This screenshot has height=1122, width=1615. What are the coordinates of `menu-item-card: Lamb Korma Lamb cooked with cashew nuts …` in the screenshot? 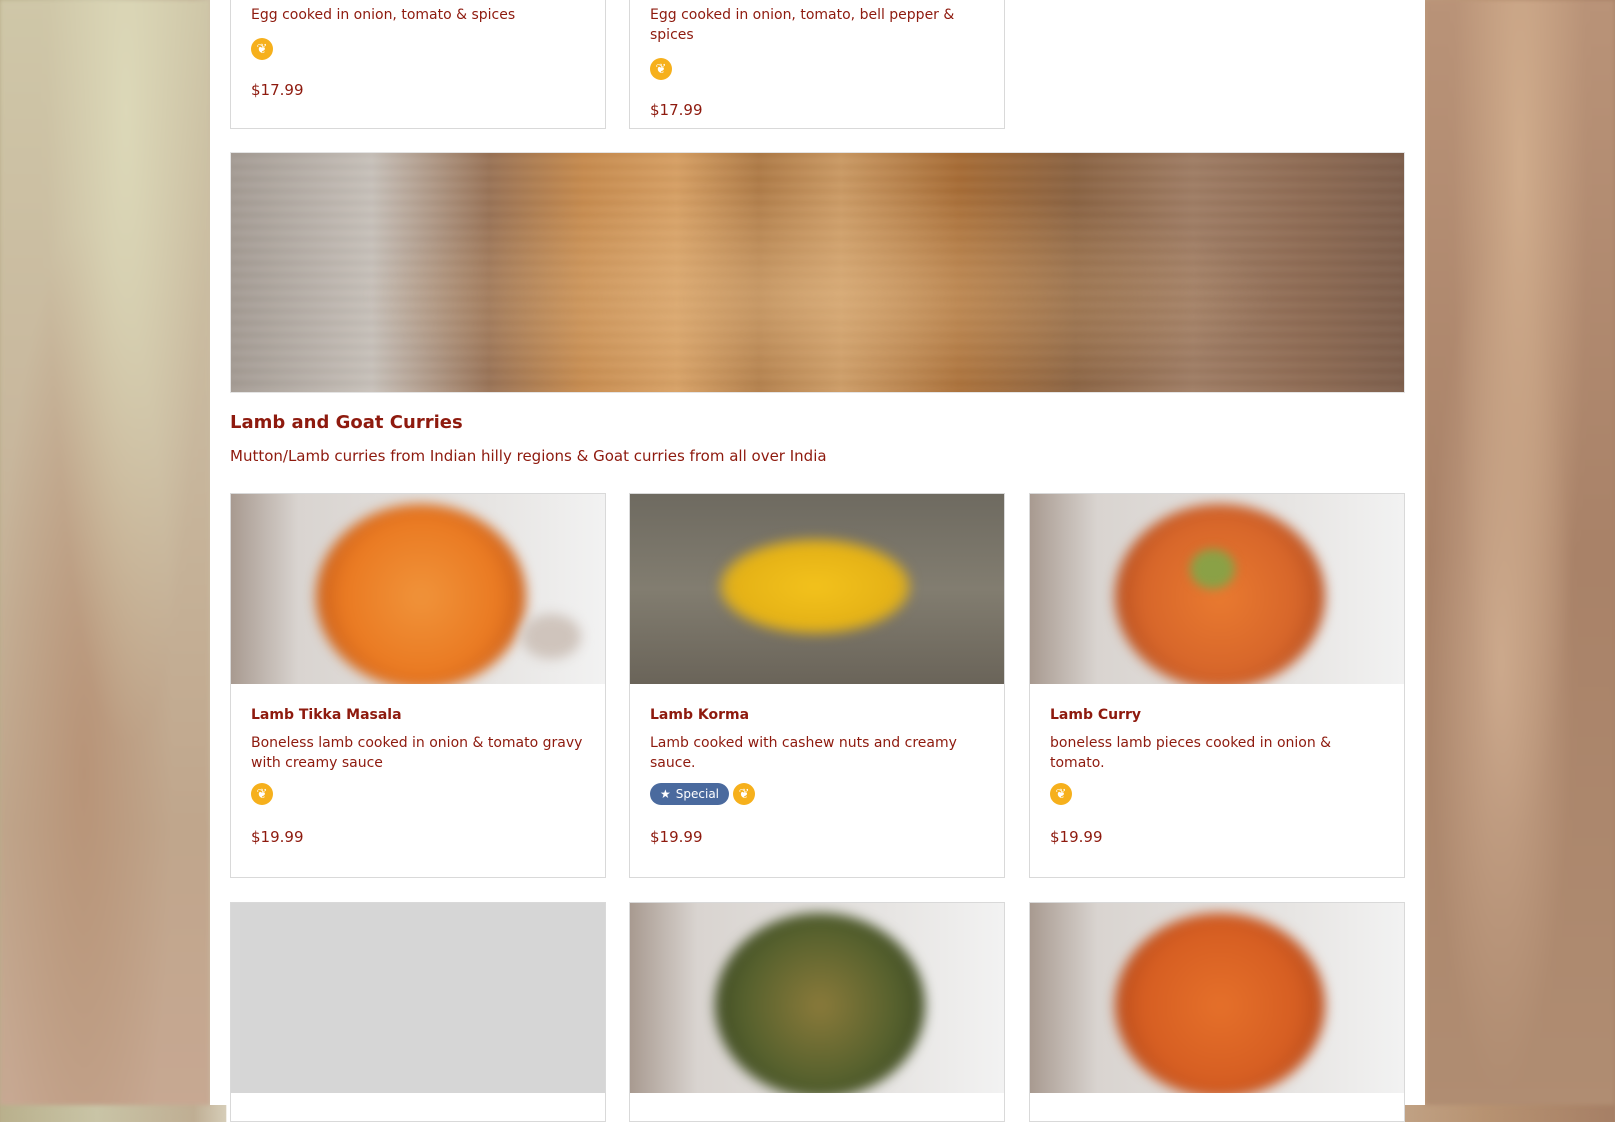 It's located at (817, 685).